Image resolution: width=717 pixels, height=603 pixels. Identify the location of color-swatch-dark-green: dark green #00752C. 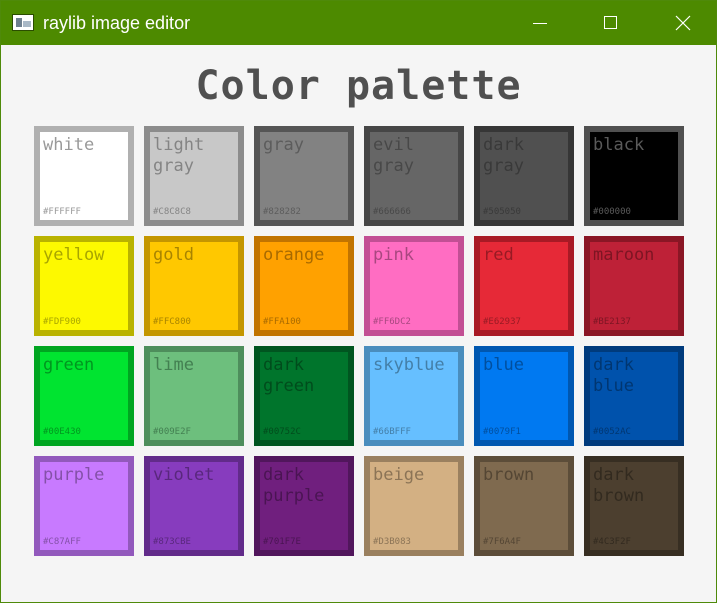
(304, 396).